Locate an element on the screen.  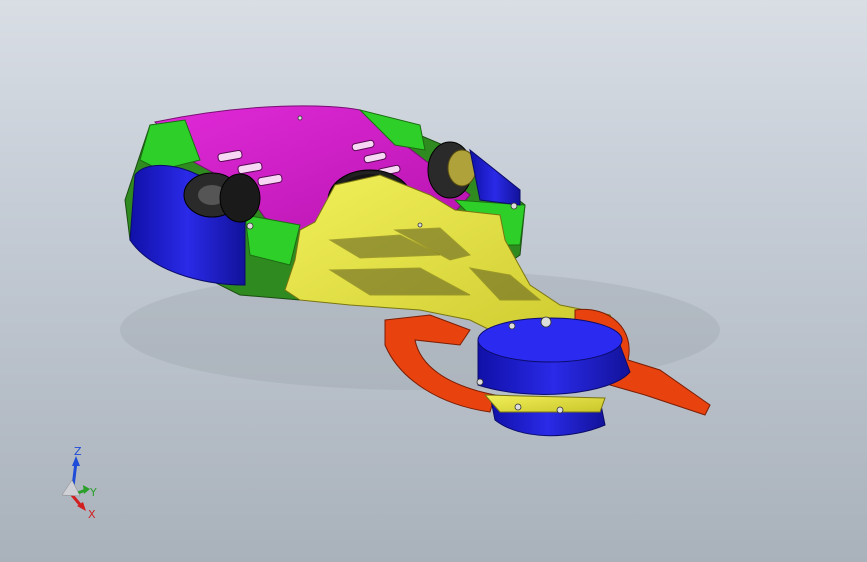
x-axis-label: X is located at coordinates (92, 514).